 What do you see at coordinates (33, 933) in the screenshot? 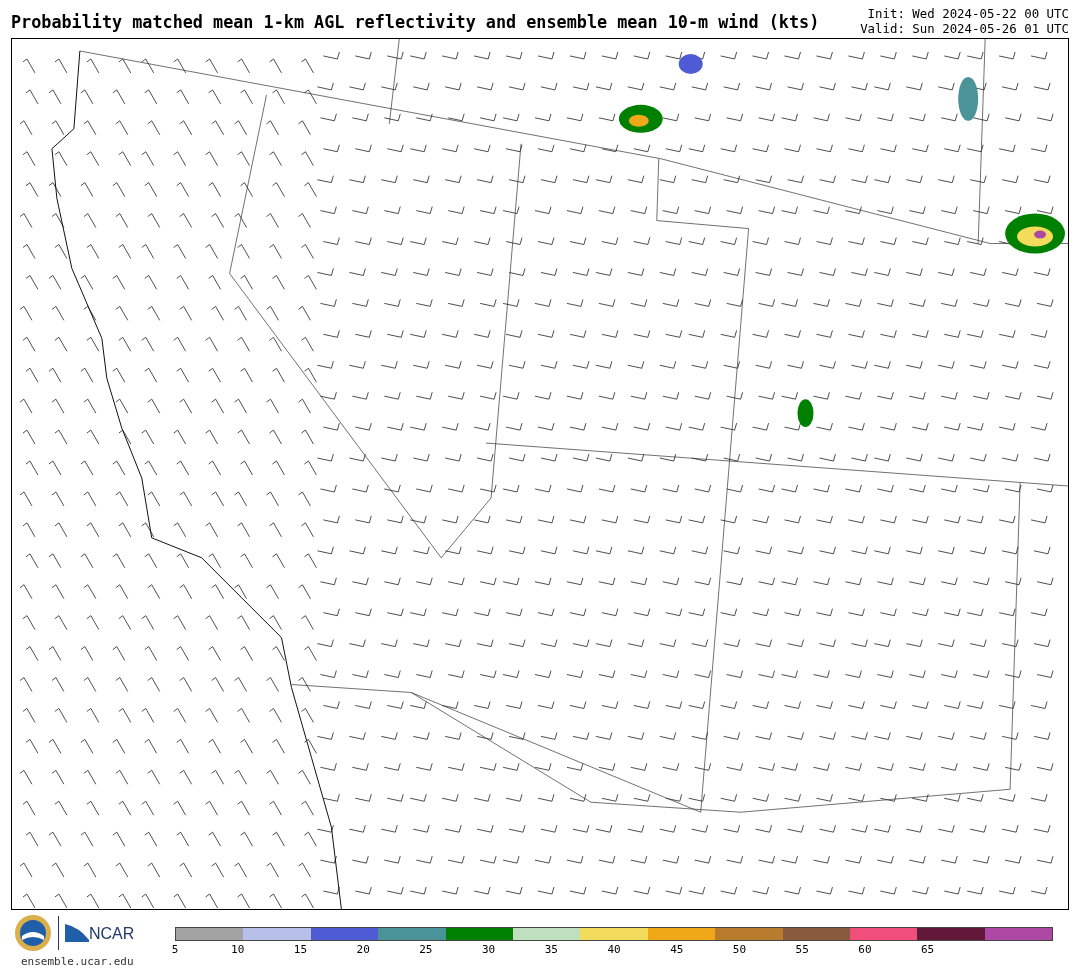
I see `seal-logo` at bounding box center [33, 933].